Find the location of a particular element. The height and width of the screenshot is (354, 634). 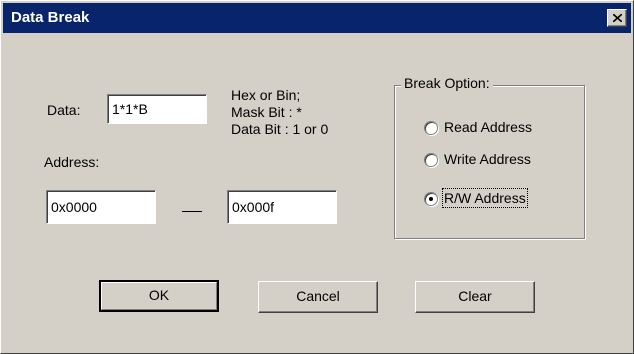

cancel-button: Cancel is located at coordinates (318, 297).